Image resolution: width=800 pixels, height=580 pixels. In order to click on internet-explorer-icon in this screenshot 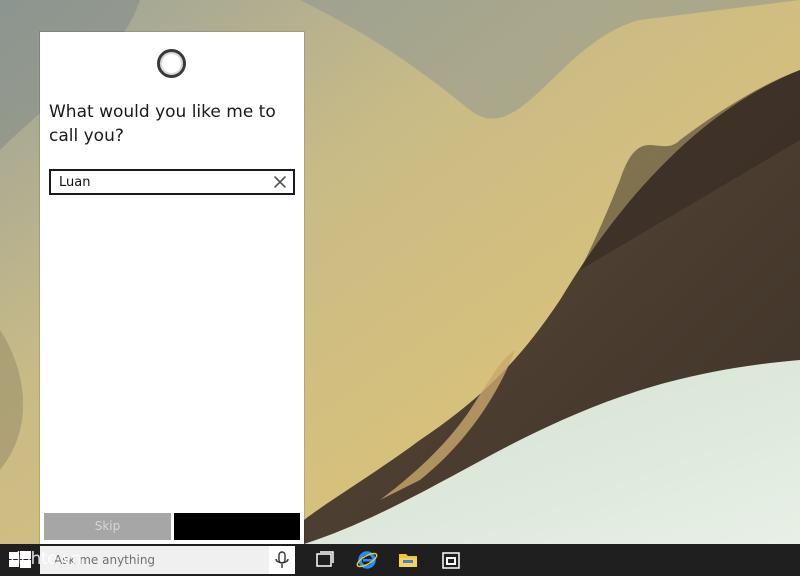, I will do `click(367, 560)`.